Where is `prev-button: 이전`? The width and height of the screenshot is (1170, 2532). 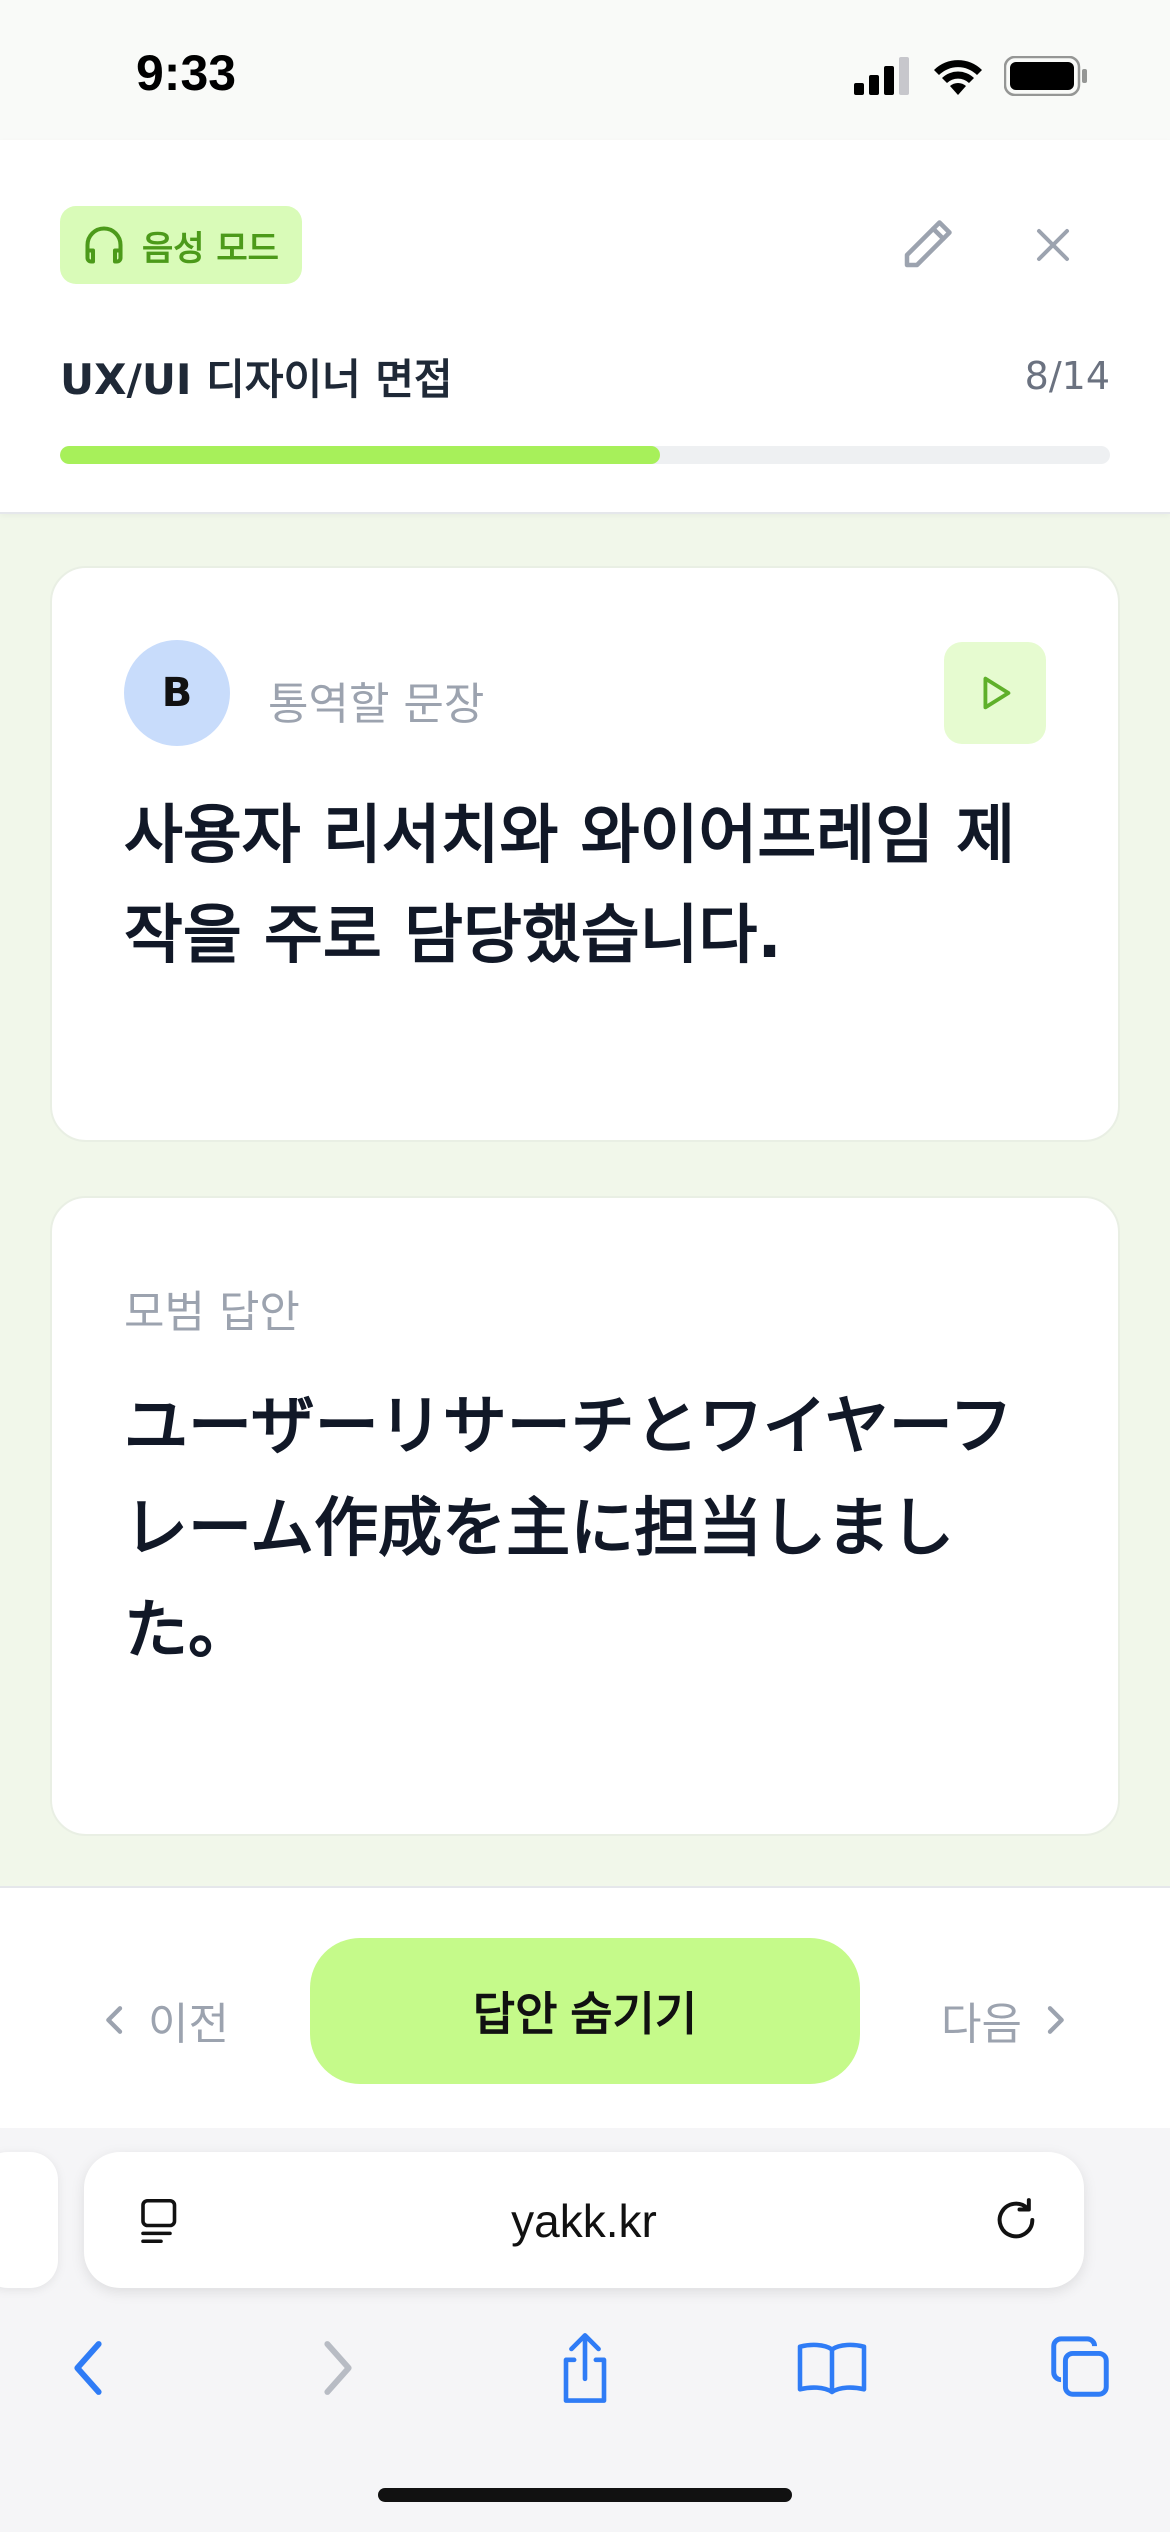 prev-button: 이전 is located at coordinates (164, 2020).